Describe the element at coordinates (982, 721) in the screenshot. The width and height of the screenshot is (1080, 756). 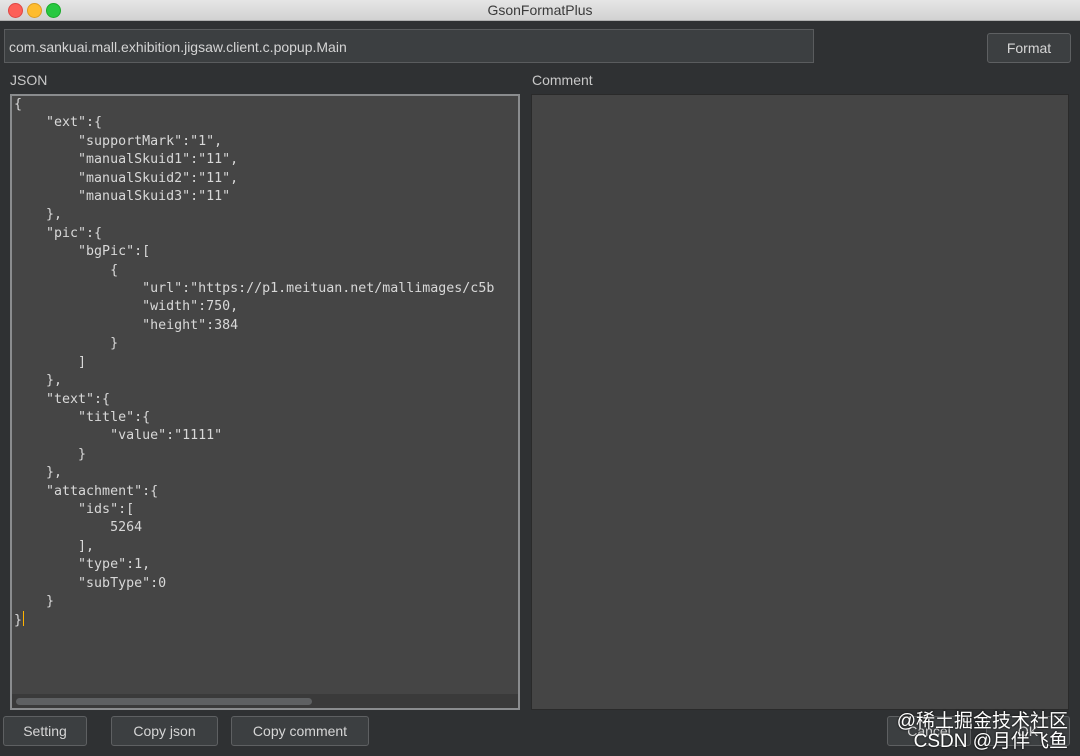
I see `watermark-line-1: @稀土掘金技术社区` at that location.